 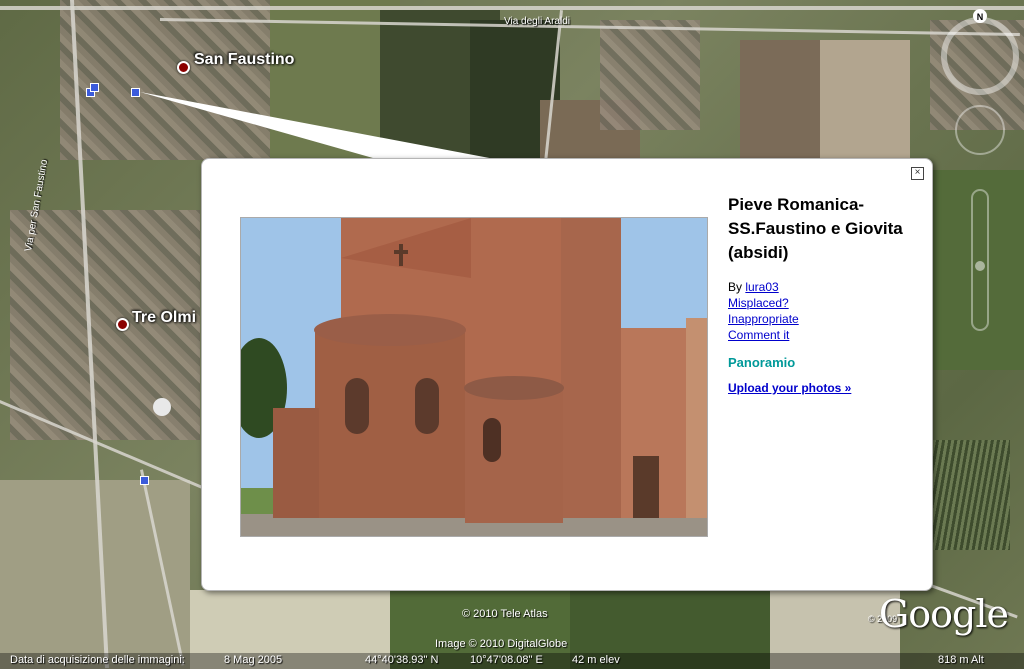 What do you see at coordinates (823, 287) in the screenshot?
I see `author-line: By lura03` at bounding box center [823, 287].